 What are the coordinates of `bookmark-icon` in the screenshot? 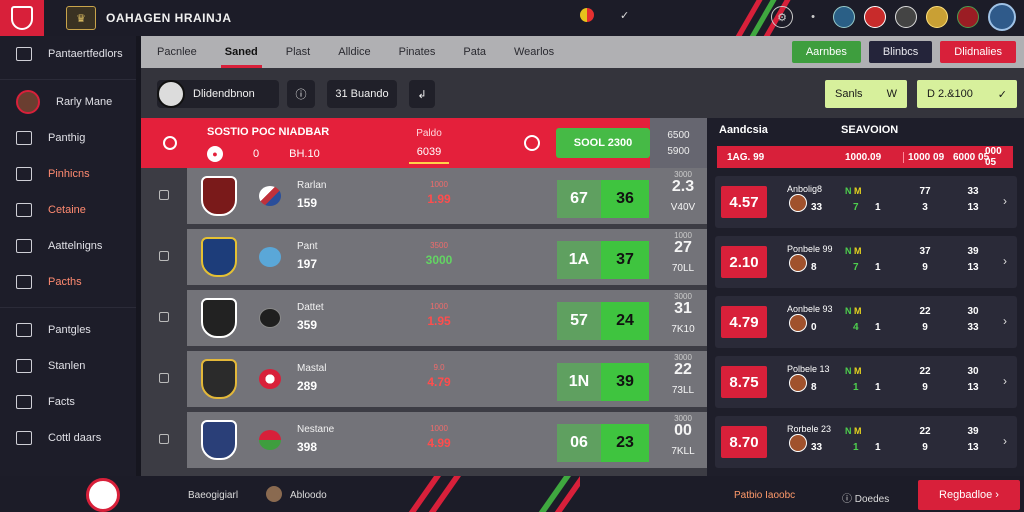 It's located at (24, 138).